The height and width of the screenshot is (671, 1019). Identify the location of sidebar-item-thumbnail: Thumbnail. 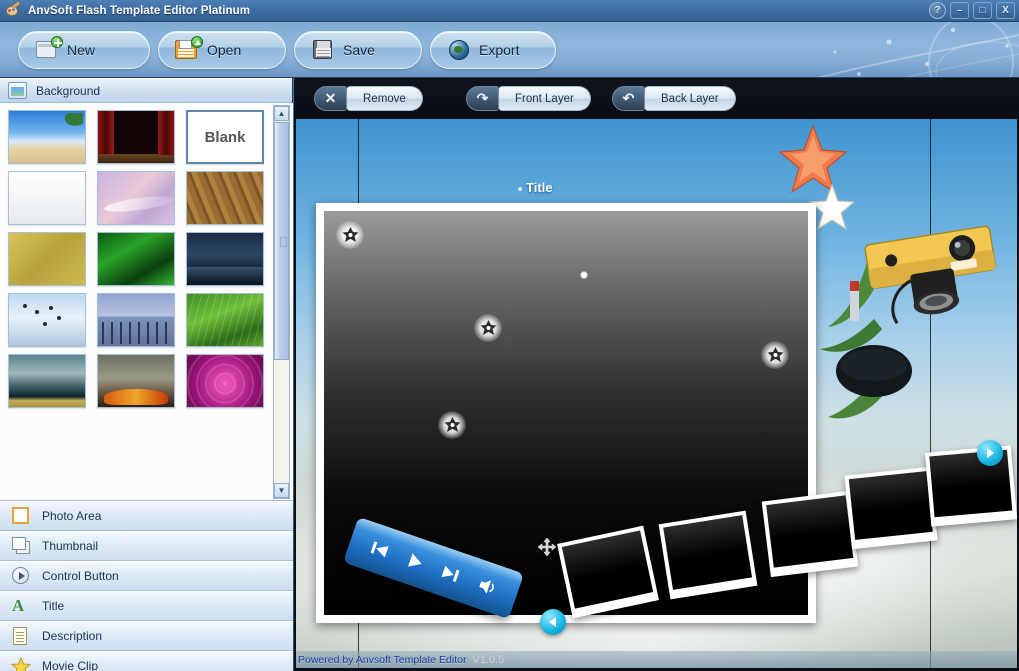
(146, 546).